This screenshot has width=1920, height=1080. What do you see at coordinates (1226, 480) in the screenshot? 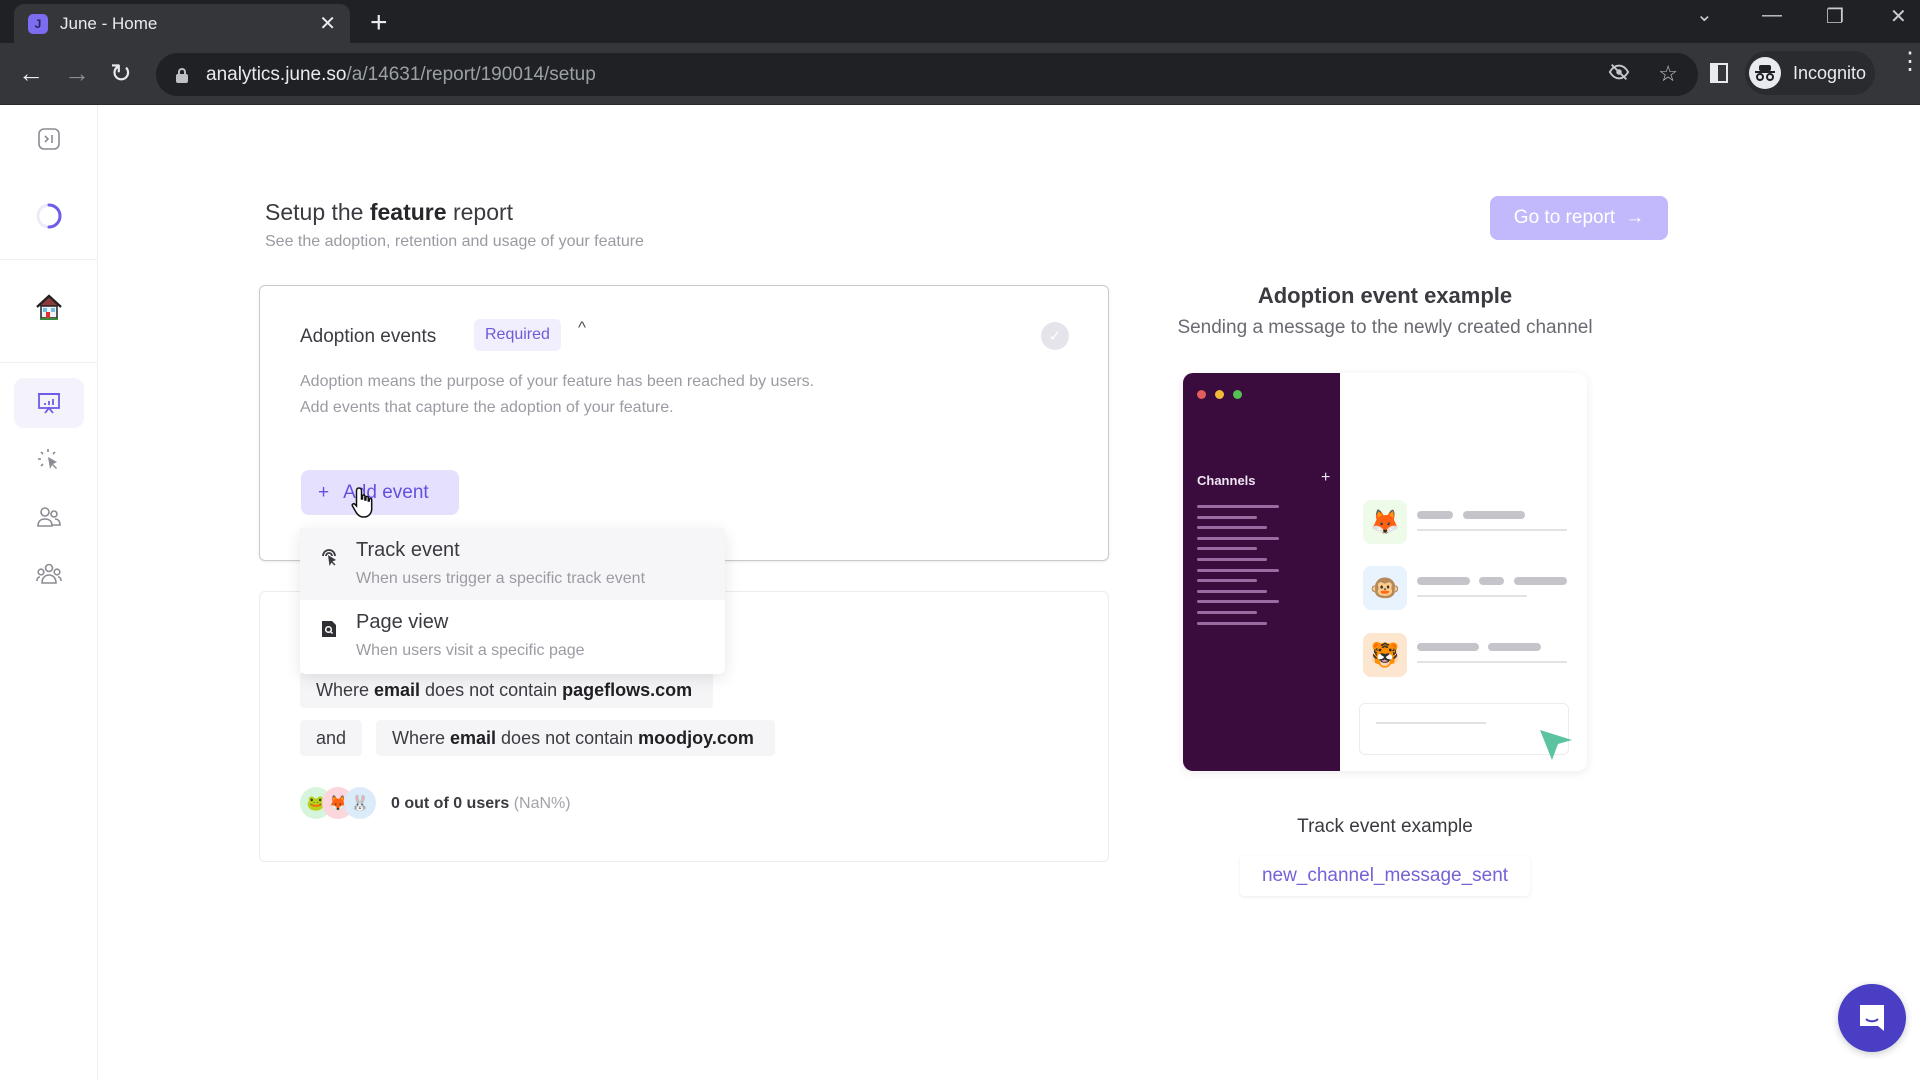
I see `mock-channels-label: Channels` at bounding box center [1226, 480].